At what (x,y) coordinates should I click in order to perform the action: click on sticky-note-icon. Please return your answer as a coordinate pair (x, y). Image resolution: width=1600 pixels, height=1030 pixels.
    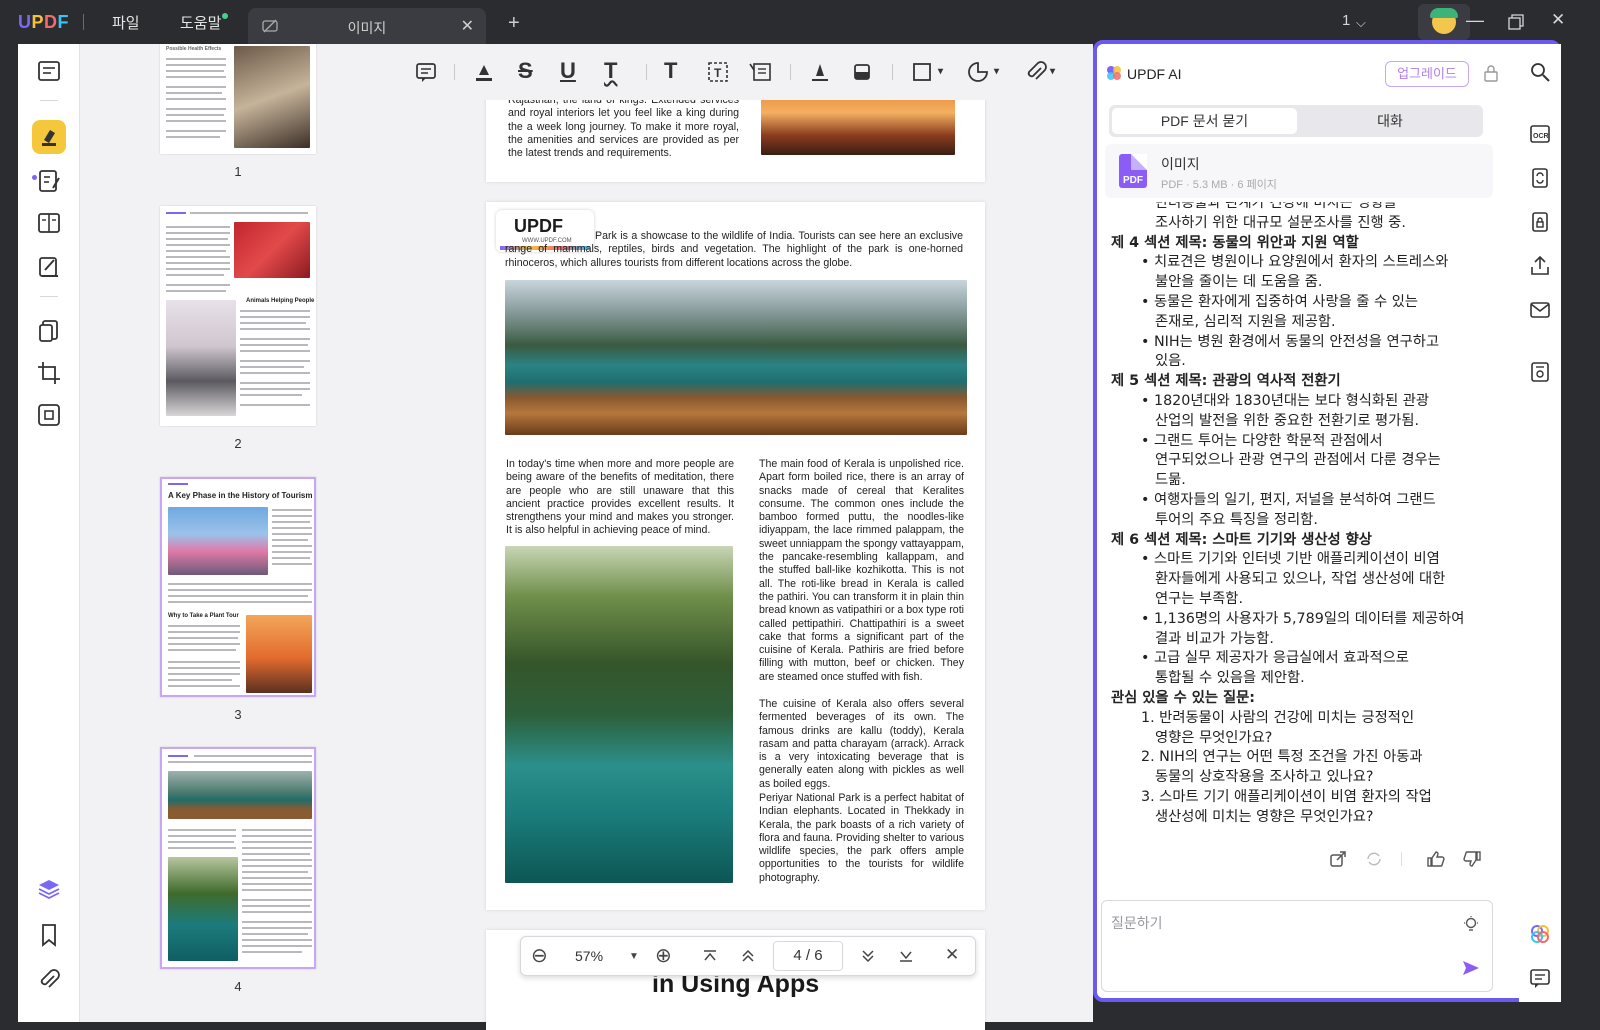
    Looking at the image, I should click on (426, 72).